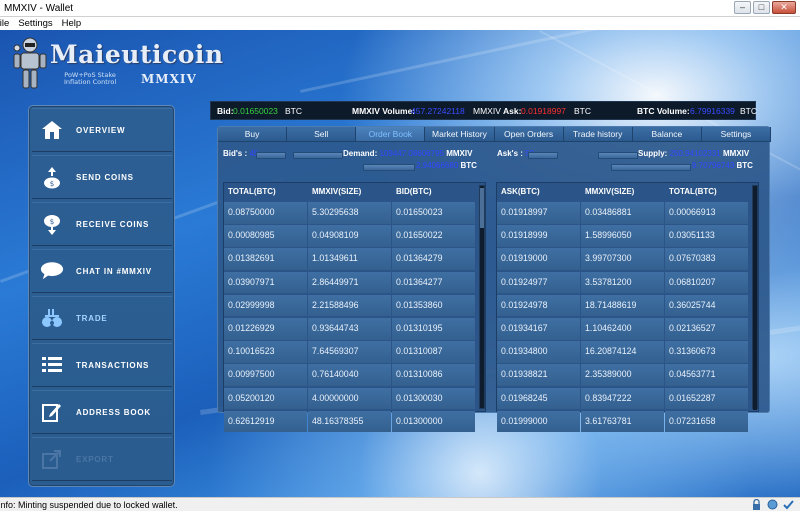 The height and width of the screenshot is (511, 800). I want to click on sidebar-item-receive-coins: $ RECEIVE COINS, so click(102, 224).